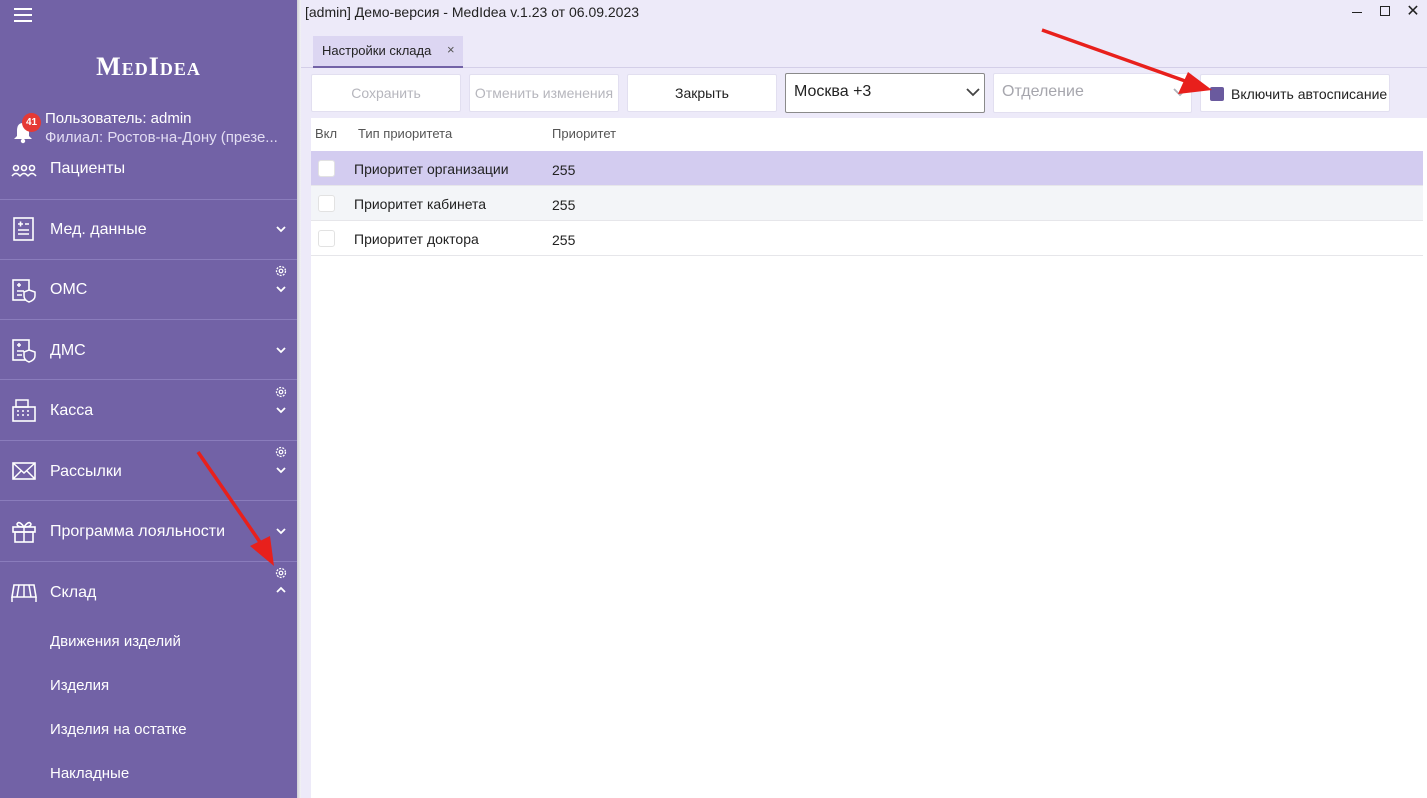  I want to click on close-tab-icon: ×, so click(451, 49).